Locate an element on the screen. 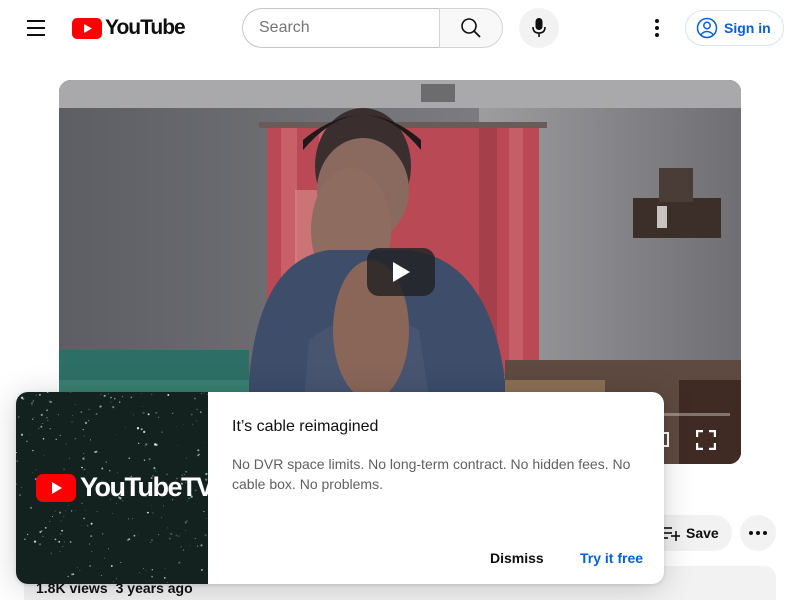 The image size is (800, 600). play-icon is located at coordinates (401, 272).